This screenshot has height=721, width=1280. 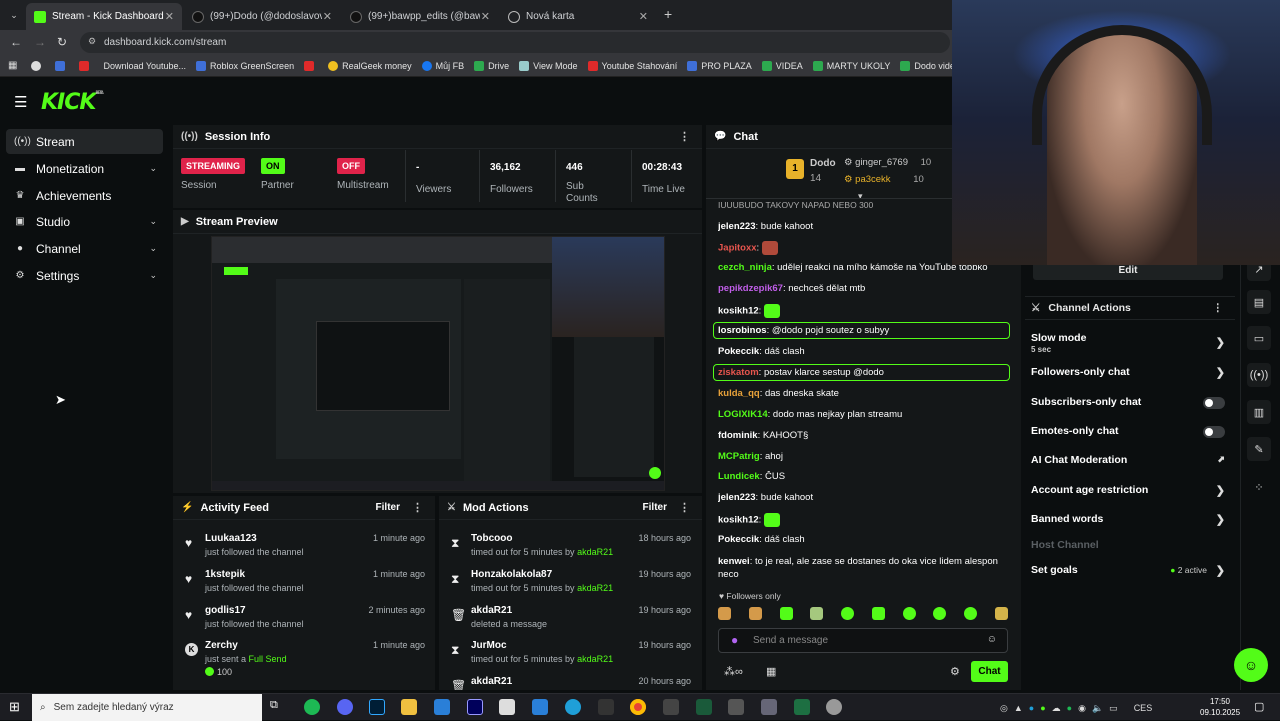 I want to click on spotify-icon, so click(x=312, y=707).